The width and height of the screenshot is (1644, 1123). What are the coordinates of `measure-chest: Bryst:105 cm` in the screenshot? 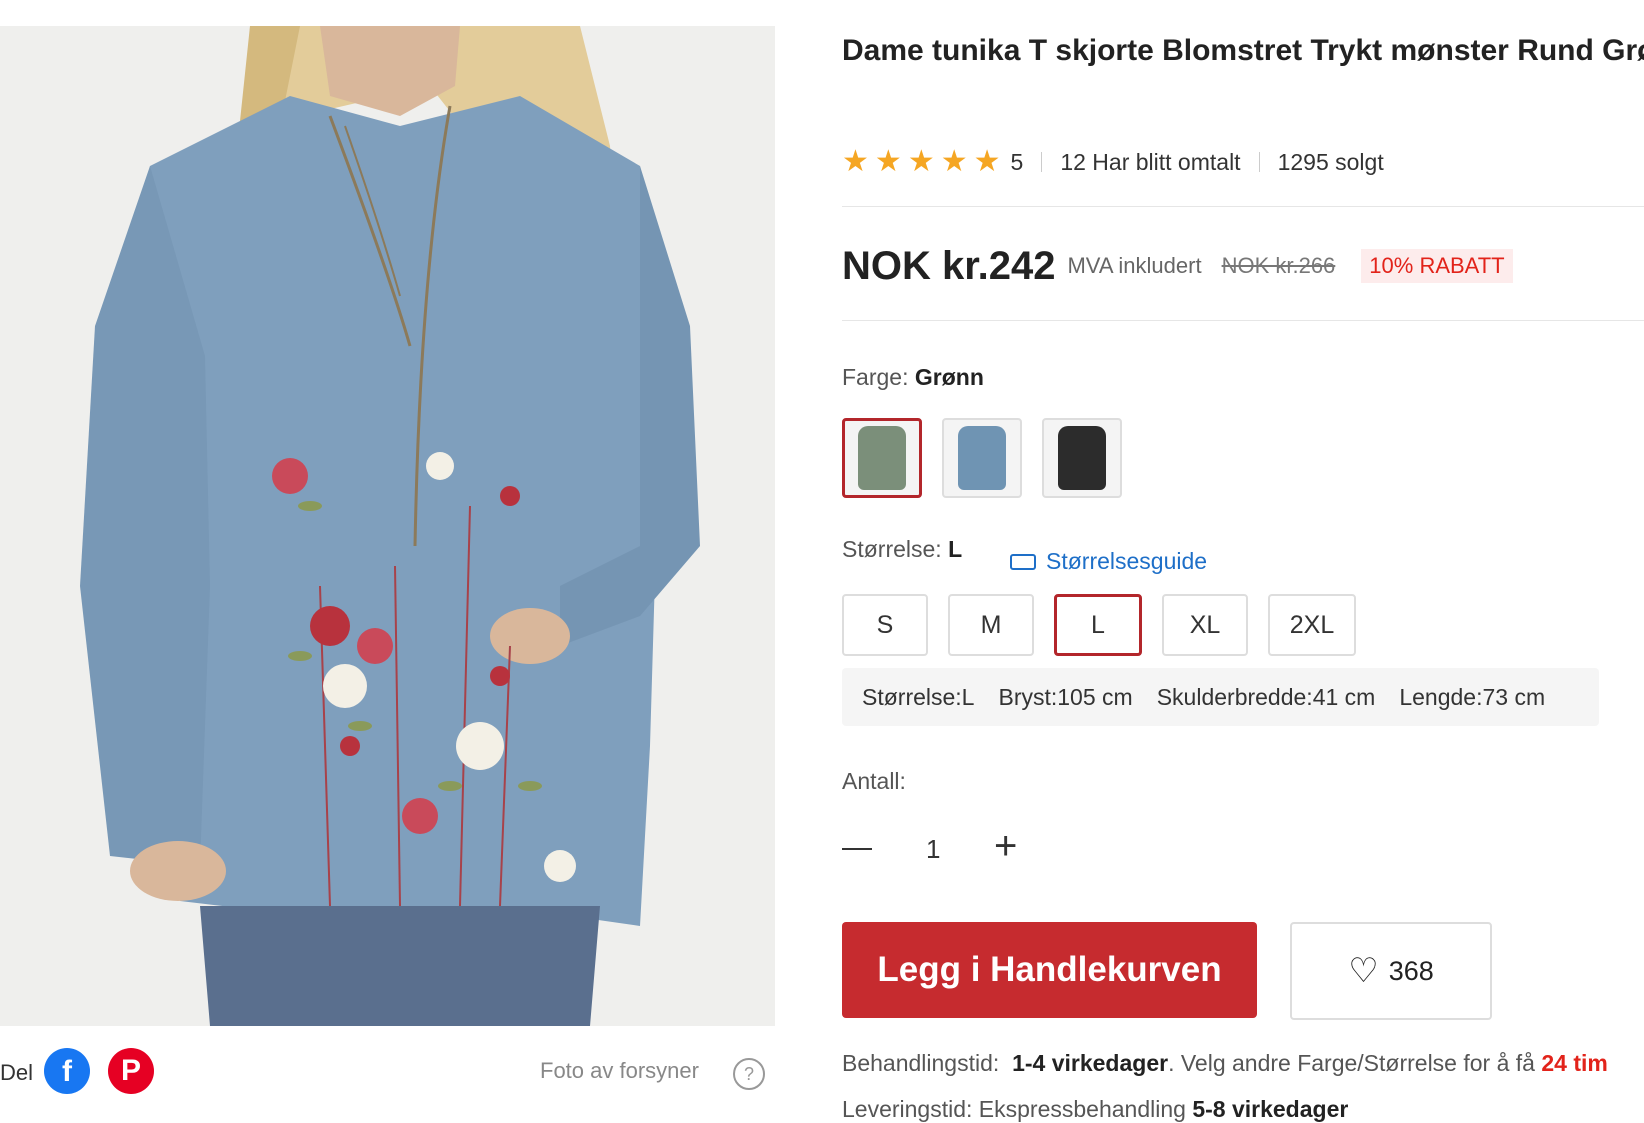 It's located at (1065, 696).